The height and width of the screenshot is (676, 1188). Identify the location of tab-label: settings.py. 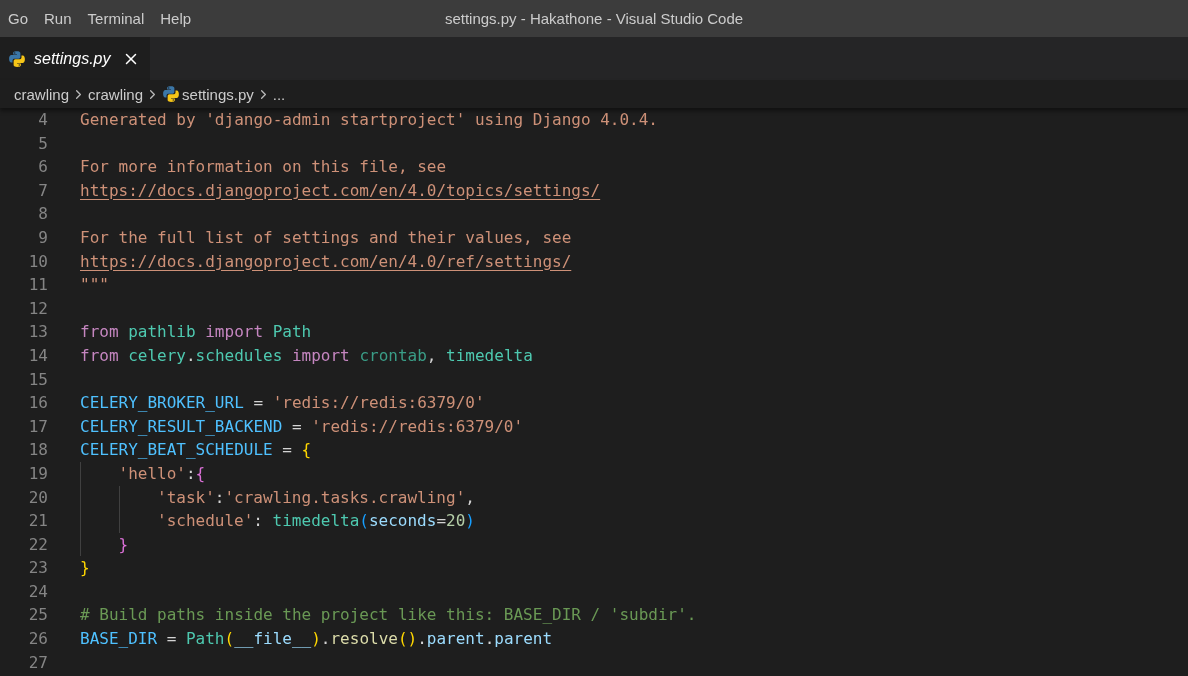
(72, 58).